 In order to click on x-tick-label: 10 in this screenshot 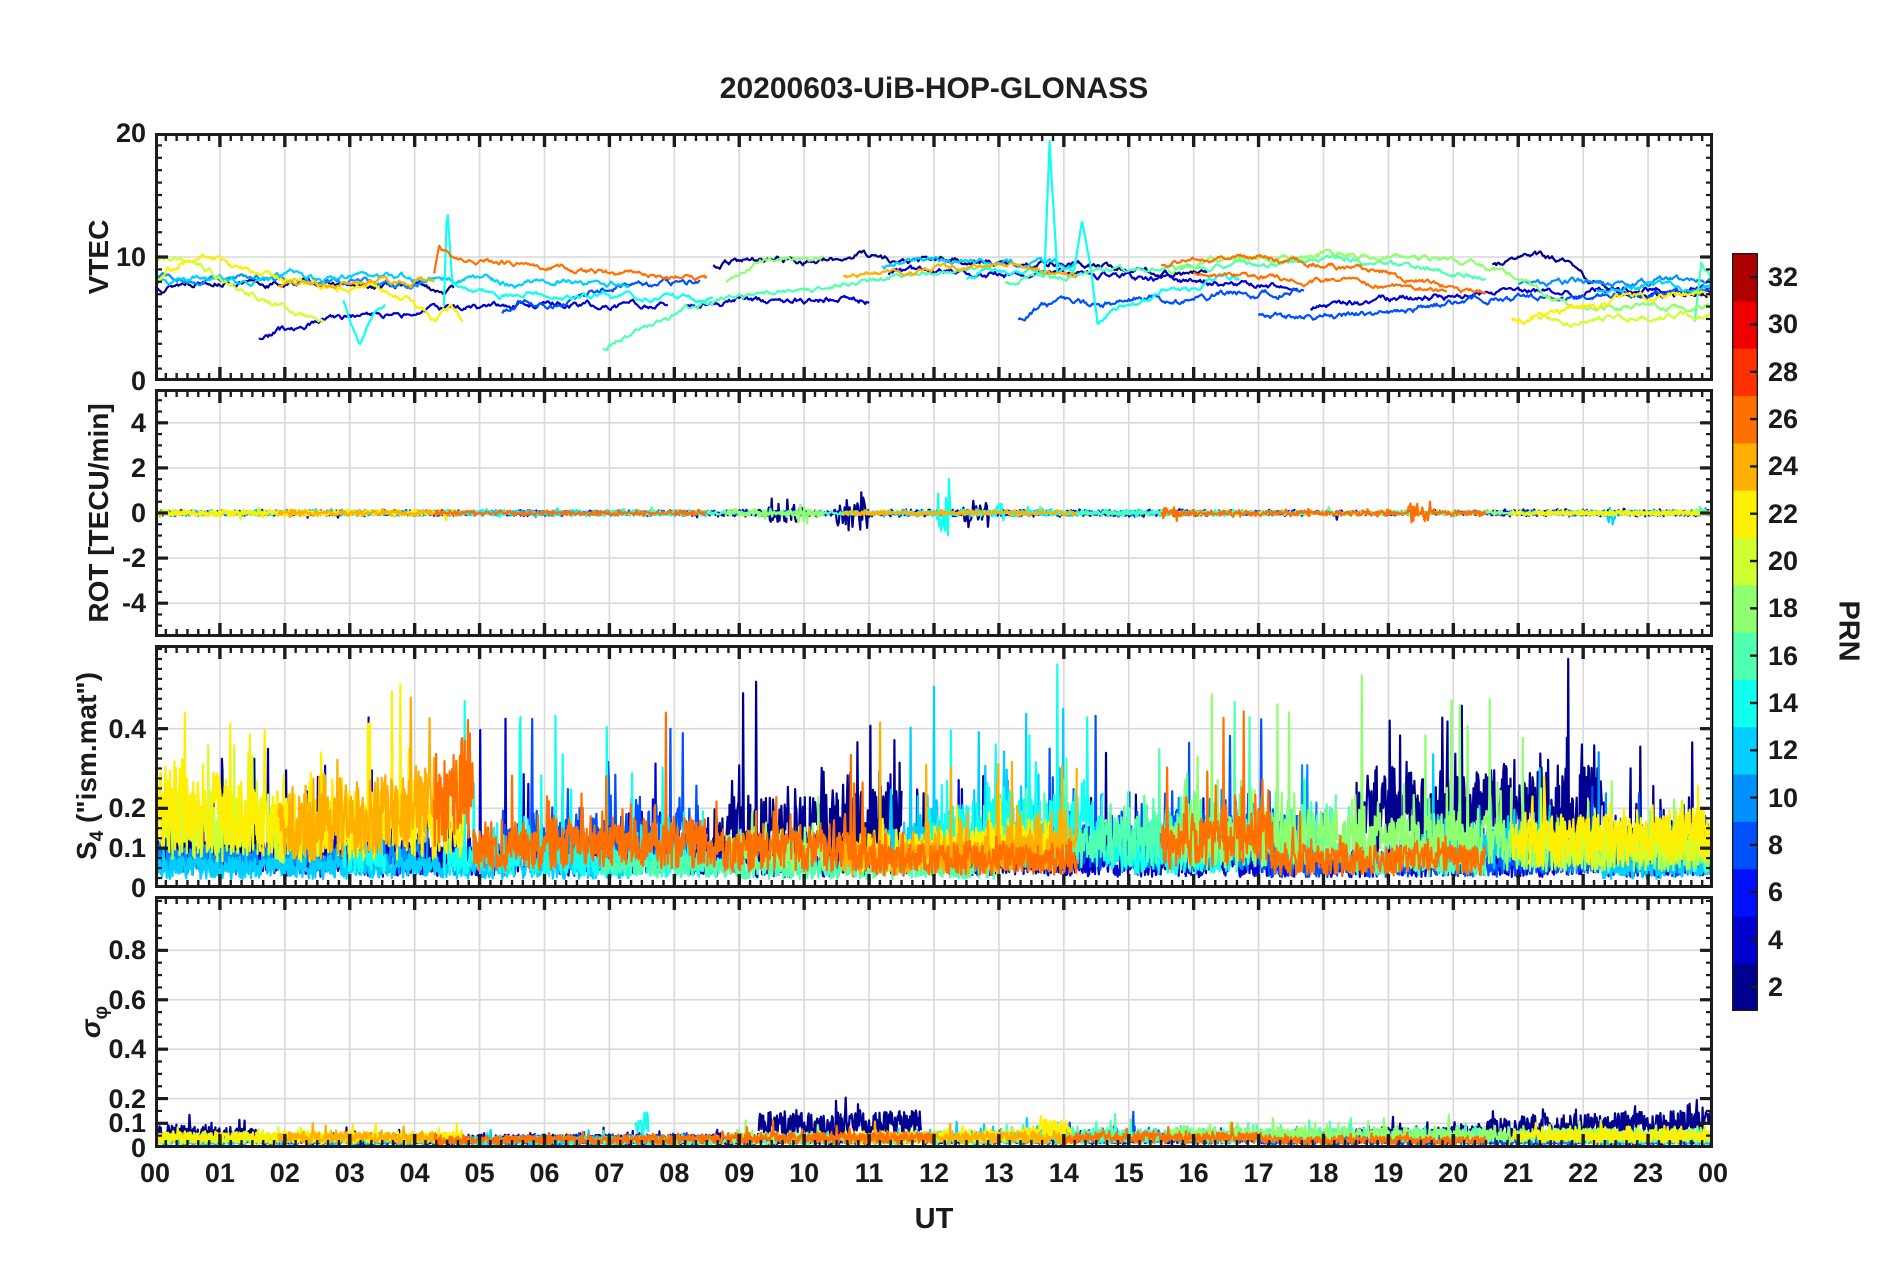, I will do `click(804, 1173)`.